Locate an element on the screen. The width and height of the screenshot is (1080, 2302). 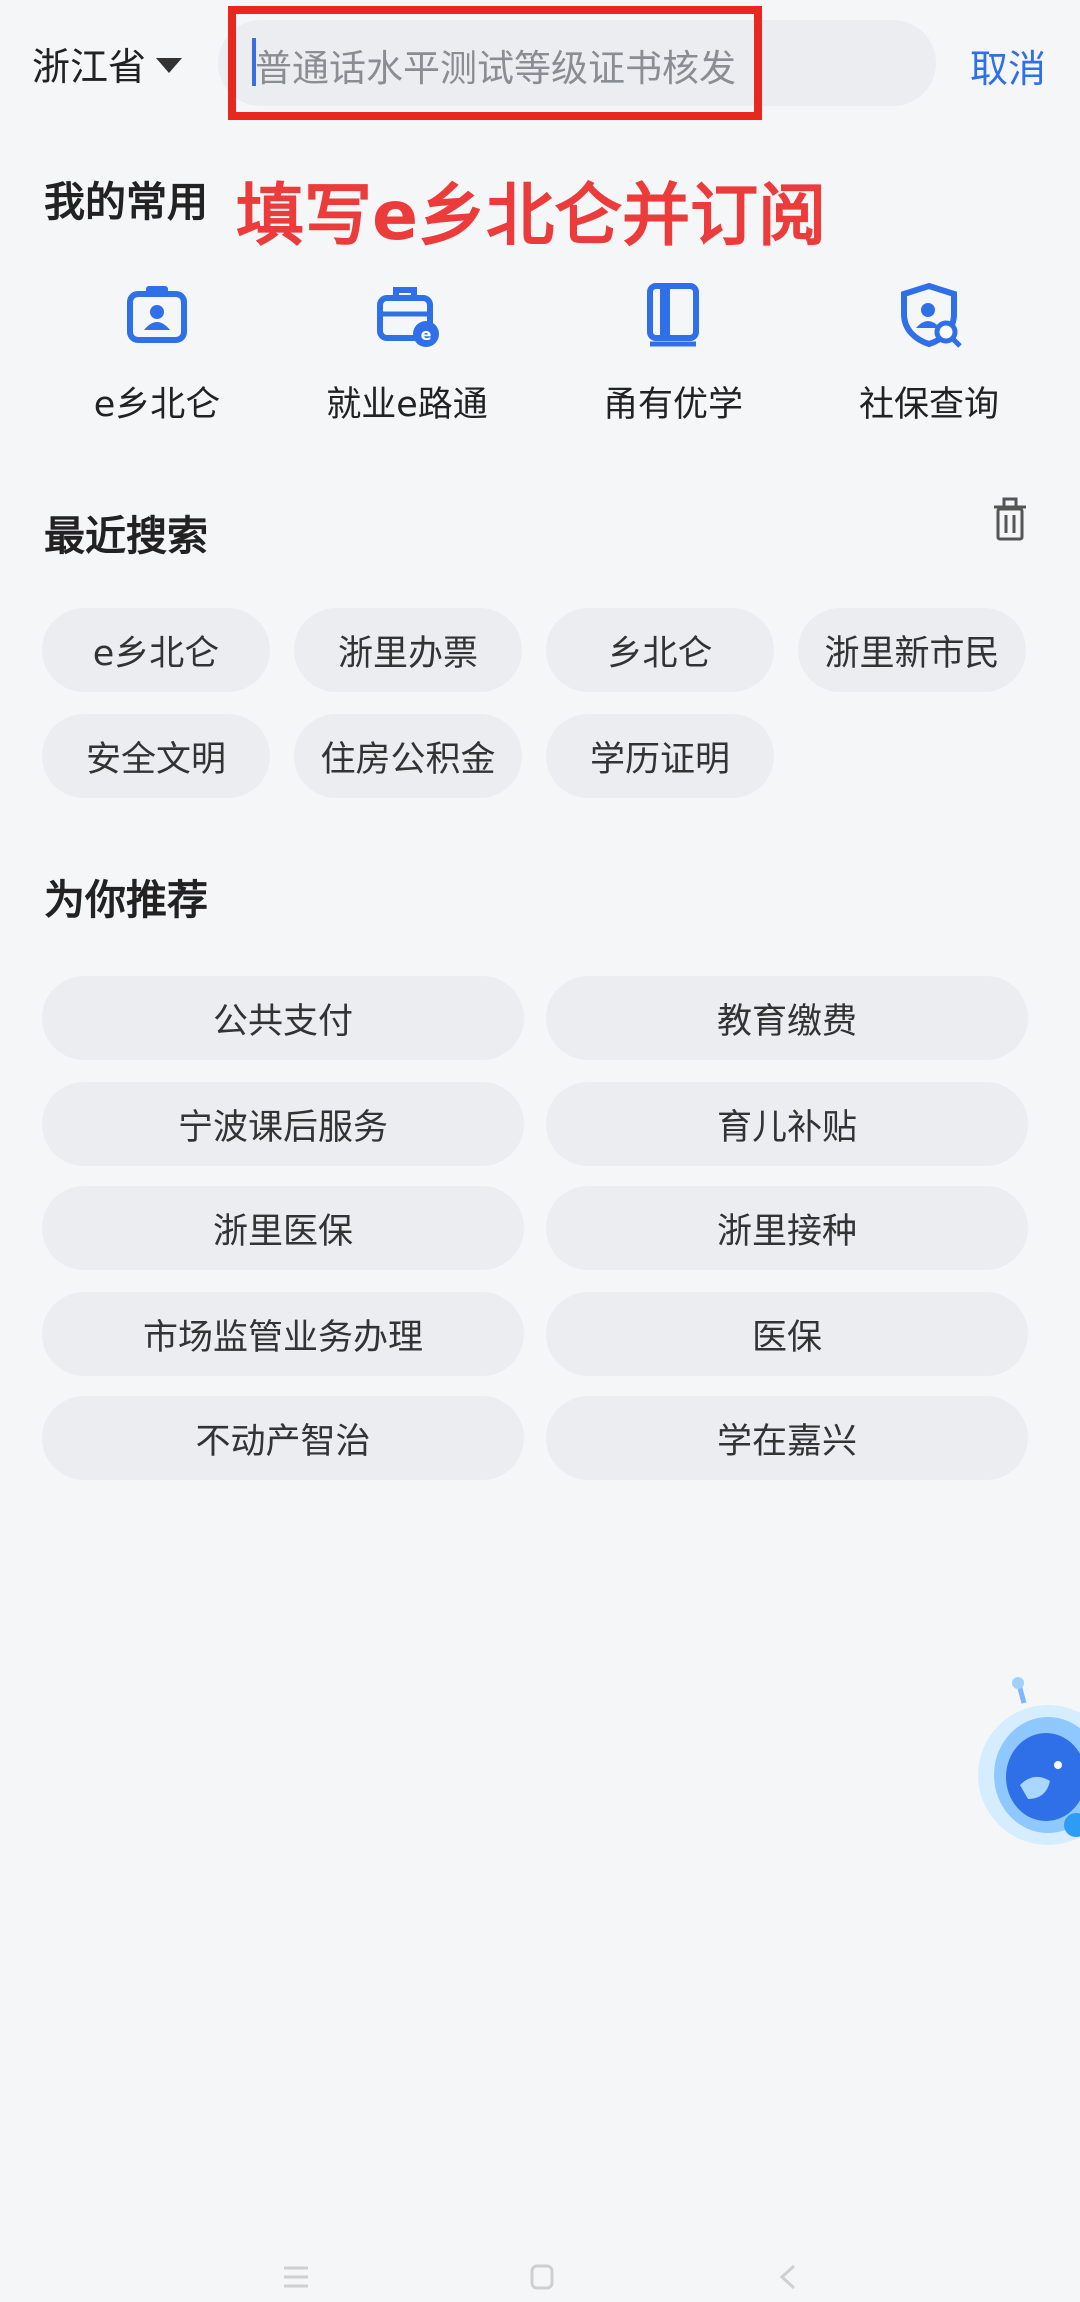
svg-text: e is located at coordinates (426, 334).